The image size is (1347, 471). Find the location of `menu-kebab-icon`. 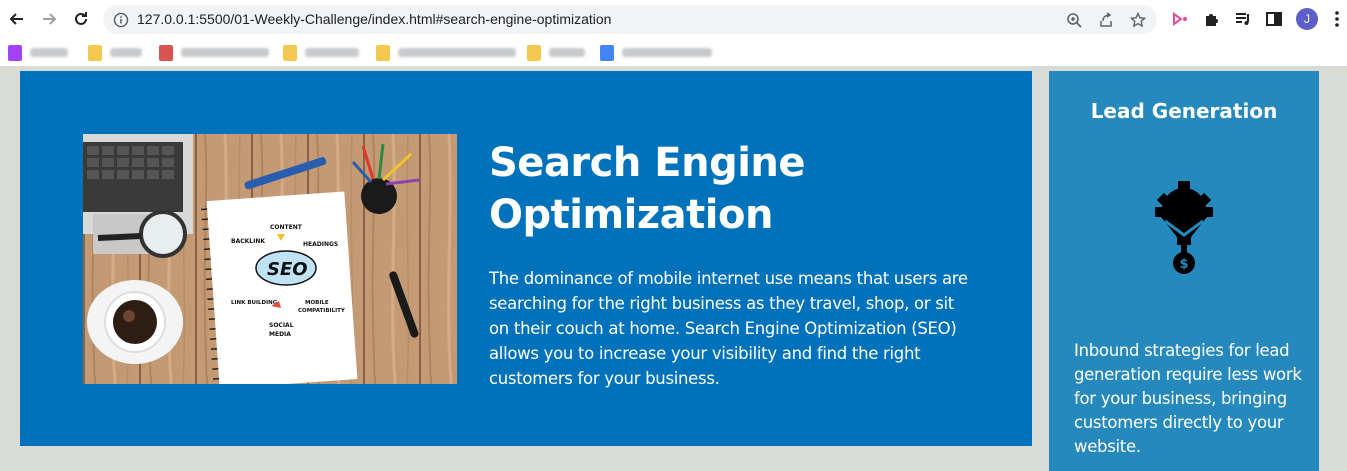

menu-kebab-icon is located at coordinates (1337, 19).